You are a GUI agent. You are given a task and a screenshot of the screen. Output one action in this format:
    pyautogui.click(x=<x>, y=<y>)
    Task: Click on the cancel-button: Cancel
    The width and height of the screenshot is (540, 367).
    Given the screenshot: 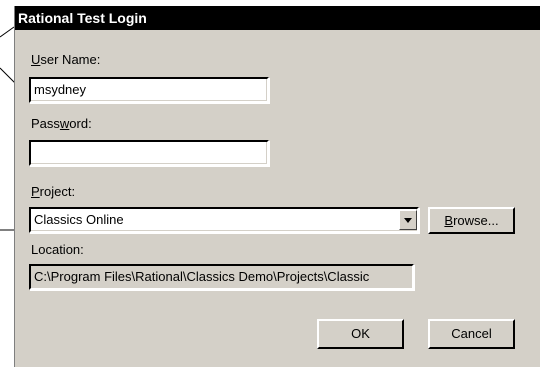 What is the action you would take?
    pyautogui.click(x=471, y=334)
    